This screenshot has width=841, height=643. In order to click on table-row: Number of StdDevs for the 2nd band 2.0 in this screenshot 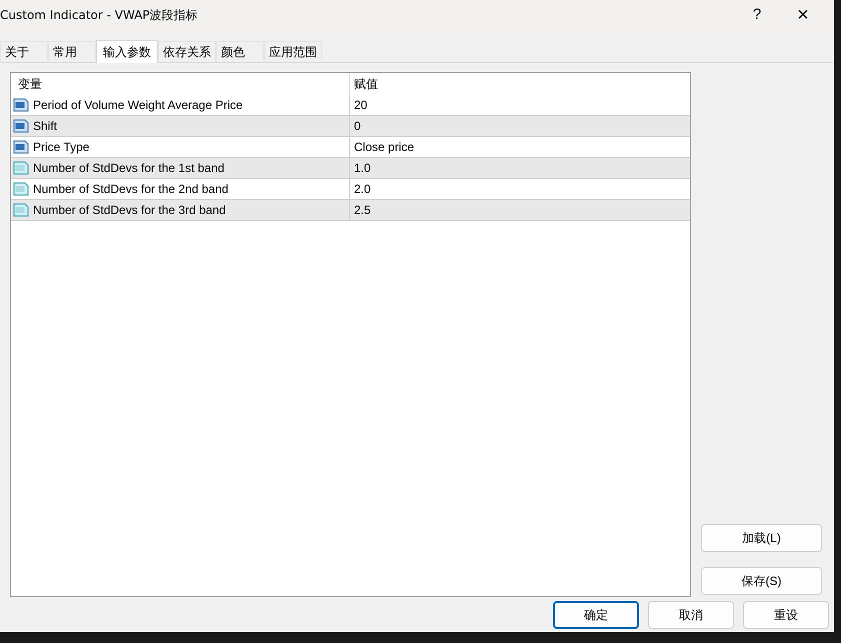, I will do `click(350, 189)`.